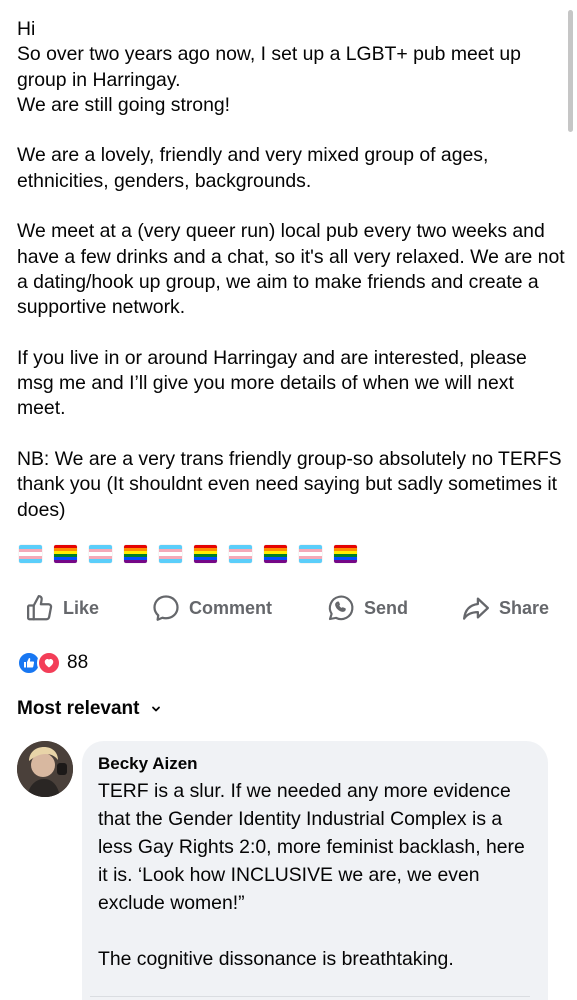 This screenshot has width=577, height=1000. What do you see at coordinates (386, 607) in the screenshot?
I see `send-label: Send` at bounding box center [386, 607].